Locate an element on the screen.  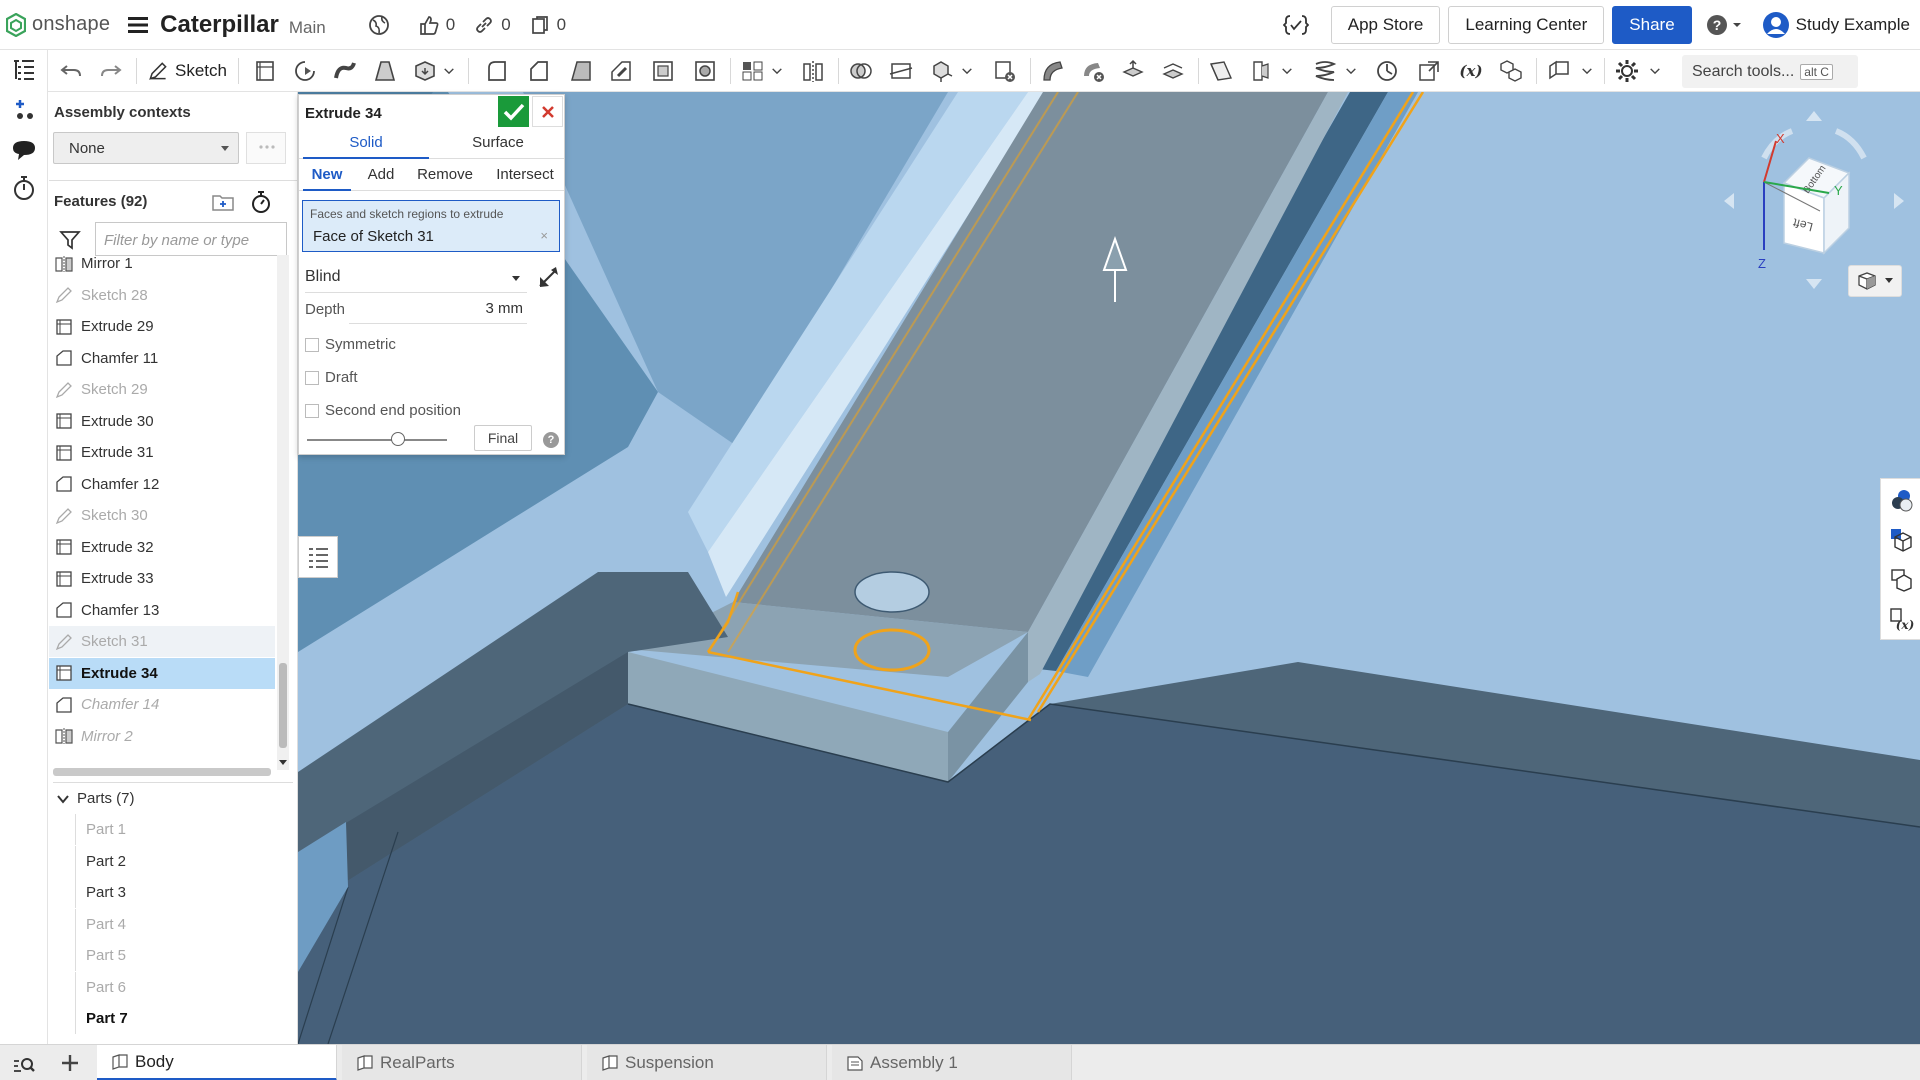
hole-tool is located at coordinates (705, 71).